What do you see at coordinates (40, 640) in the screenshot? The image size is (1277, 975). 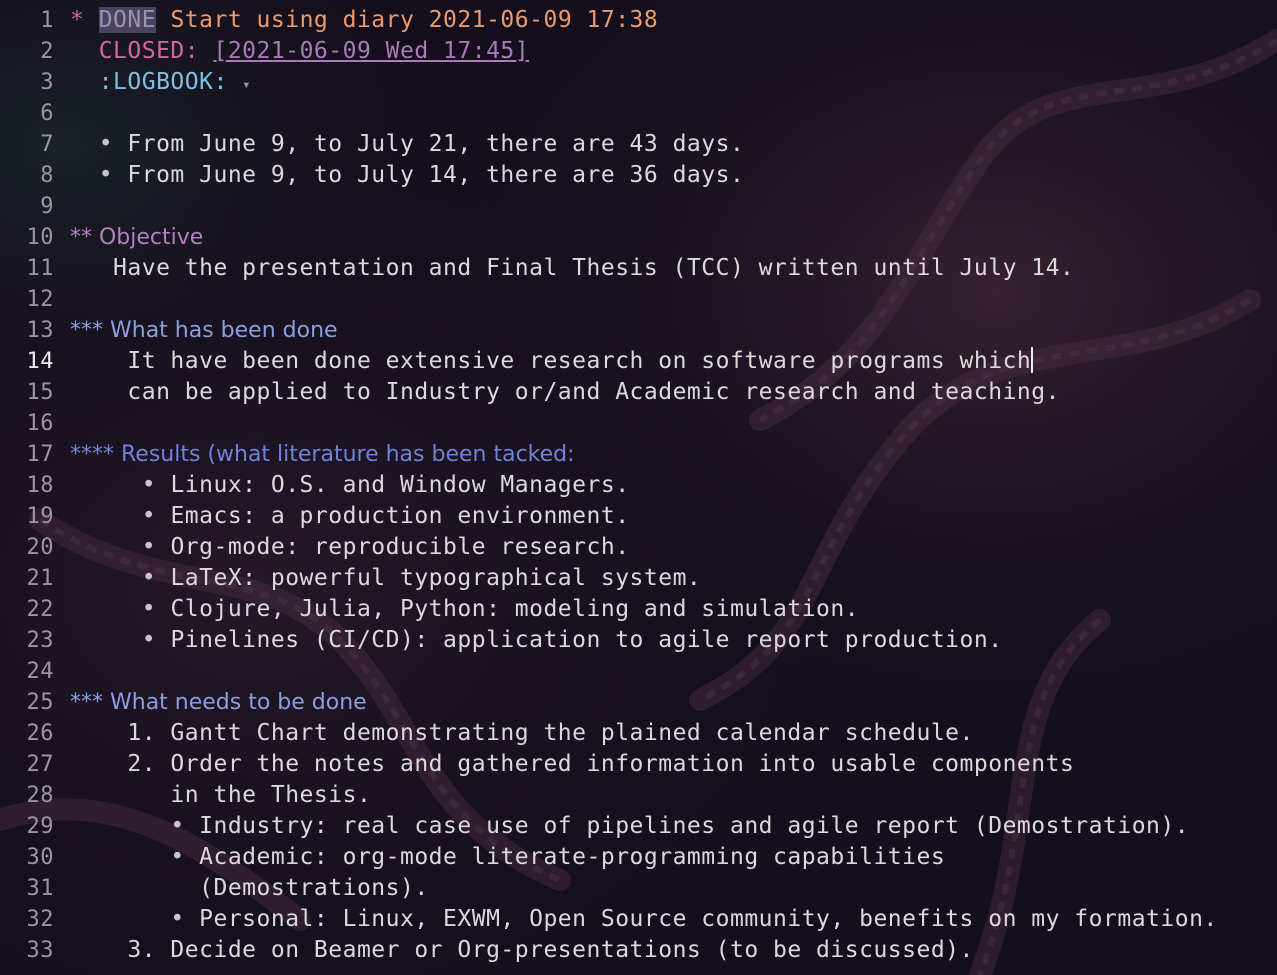 I see `line-number: 23` at bounding box center [40, 640].